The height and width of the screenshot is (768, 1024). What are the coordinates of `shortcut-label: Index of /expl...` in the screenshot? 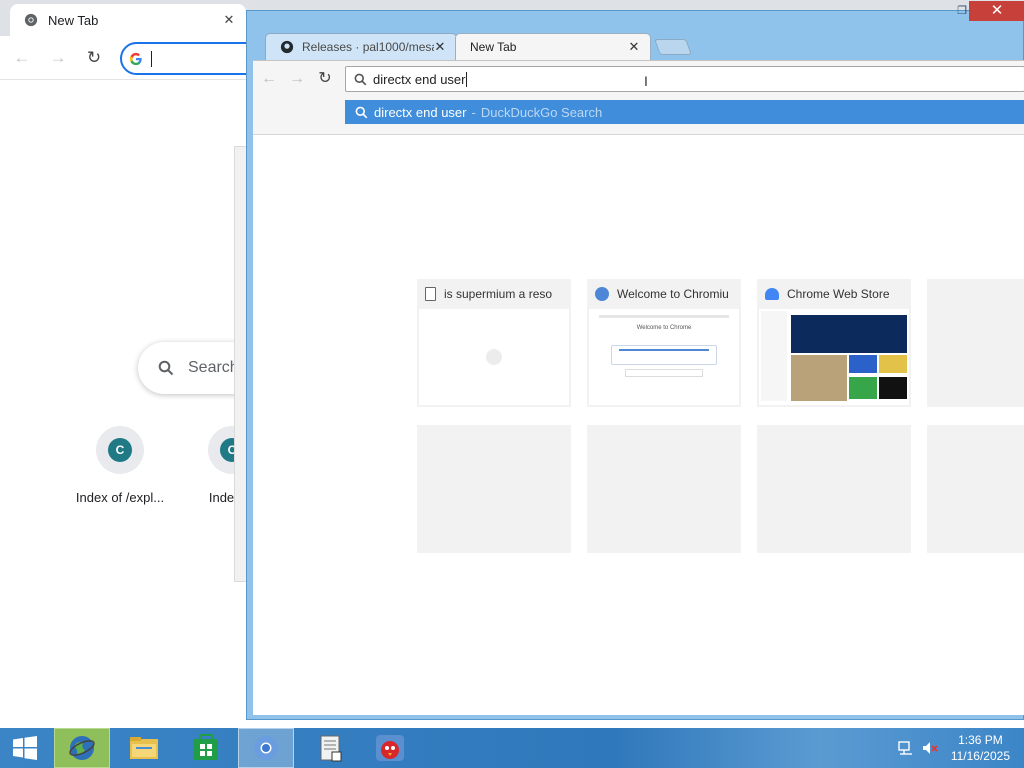 It's located at (120, 497).